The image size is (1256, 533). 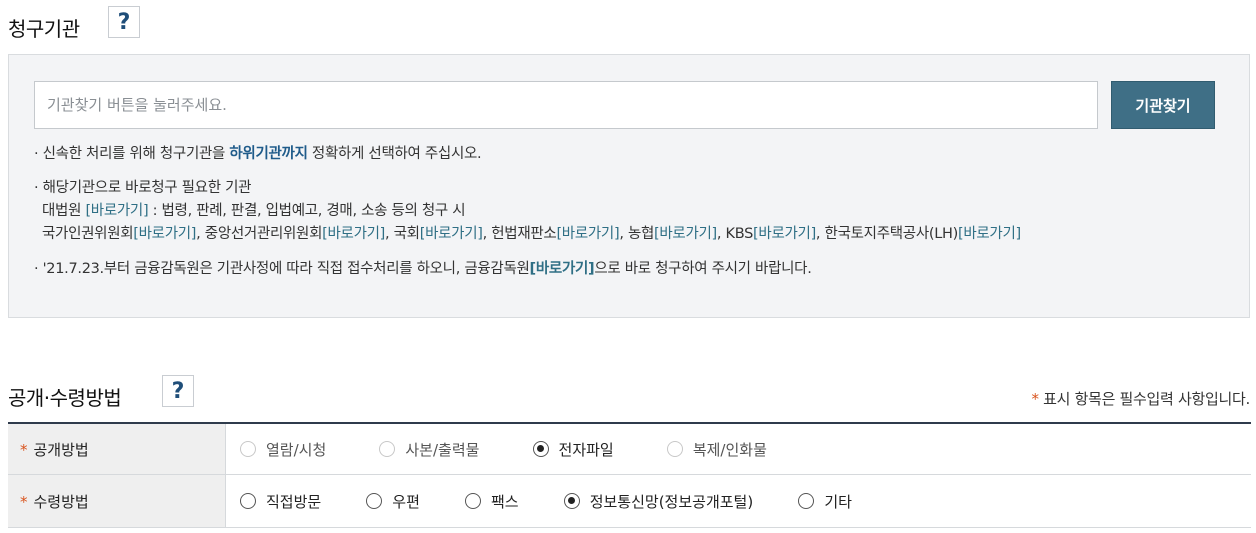 What do you see at coordinates (65, 398) in the screenshot?
I see `disclosure-section-title: 공개·수령방법` at bounding box center [65, 398].